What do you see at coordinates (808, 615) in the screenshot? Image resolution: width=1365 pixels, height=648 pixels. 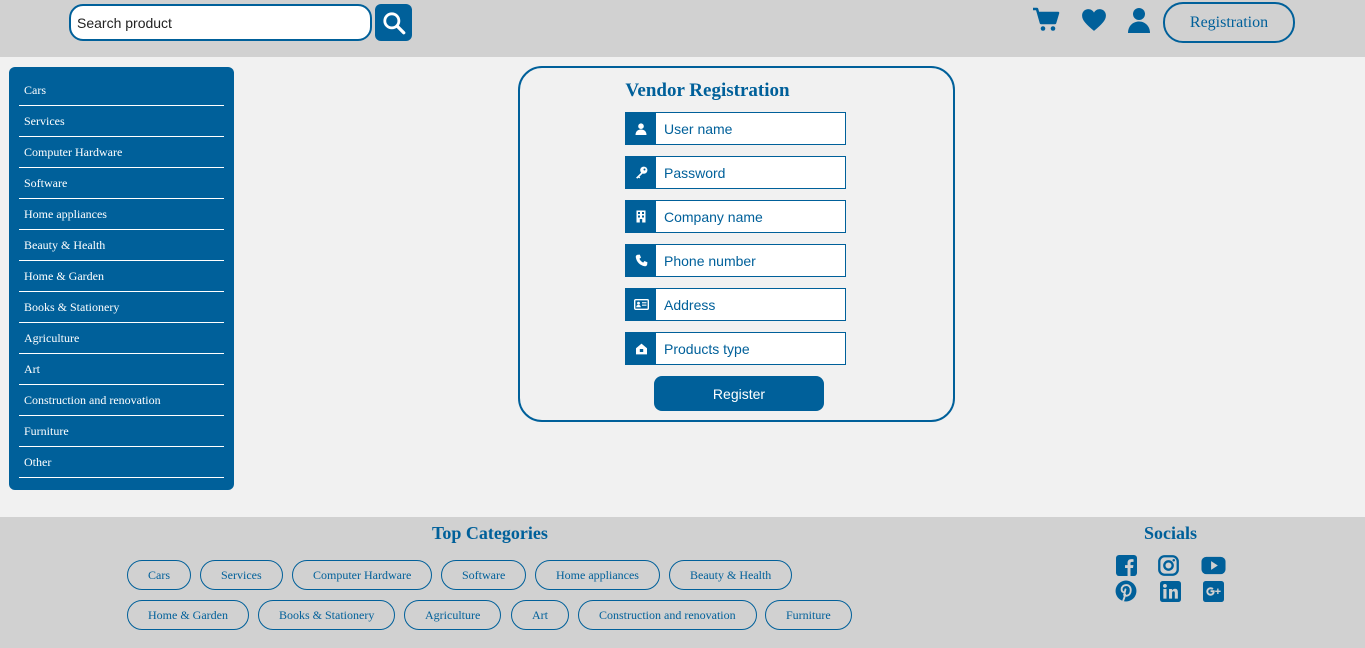 I see `category-chip-furniture: Furniture` at bounding box center [808, 615].